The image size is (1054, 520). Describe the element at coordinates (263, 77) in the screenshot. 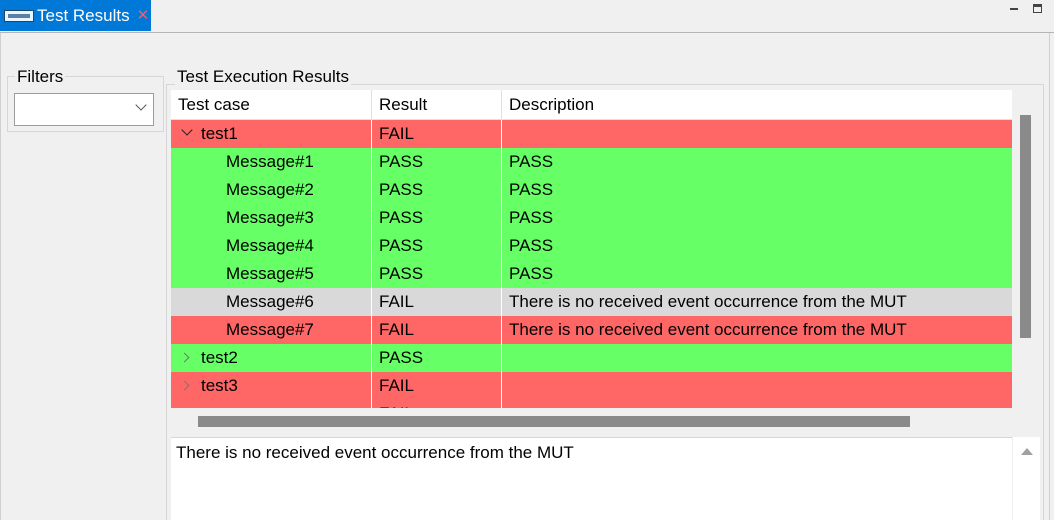

I see `results-label: Test Execution Results` at that location.